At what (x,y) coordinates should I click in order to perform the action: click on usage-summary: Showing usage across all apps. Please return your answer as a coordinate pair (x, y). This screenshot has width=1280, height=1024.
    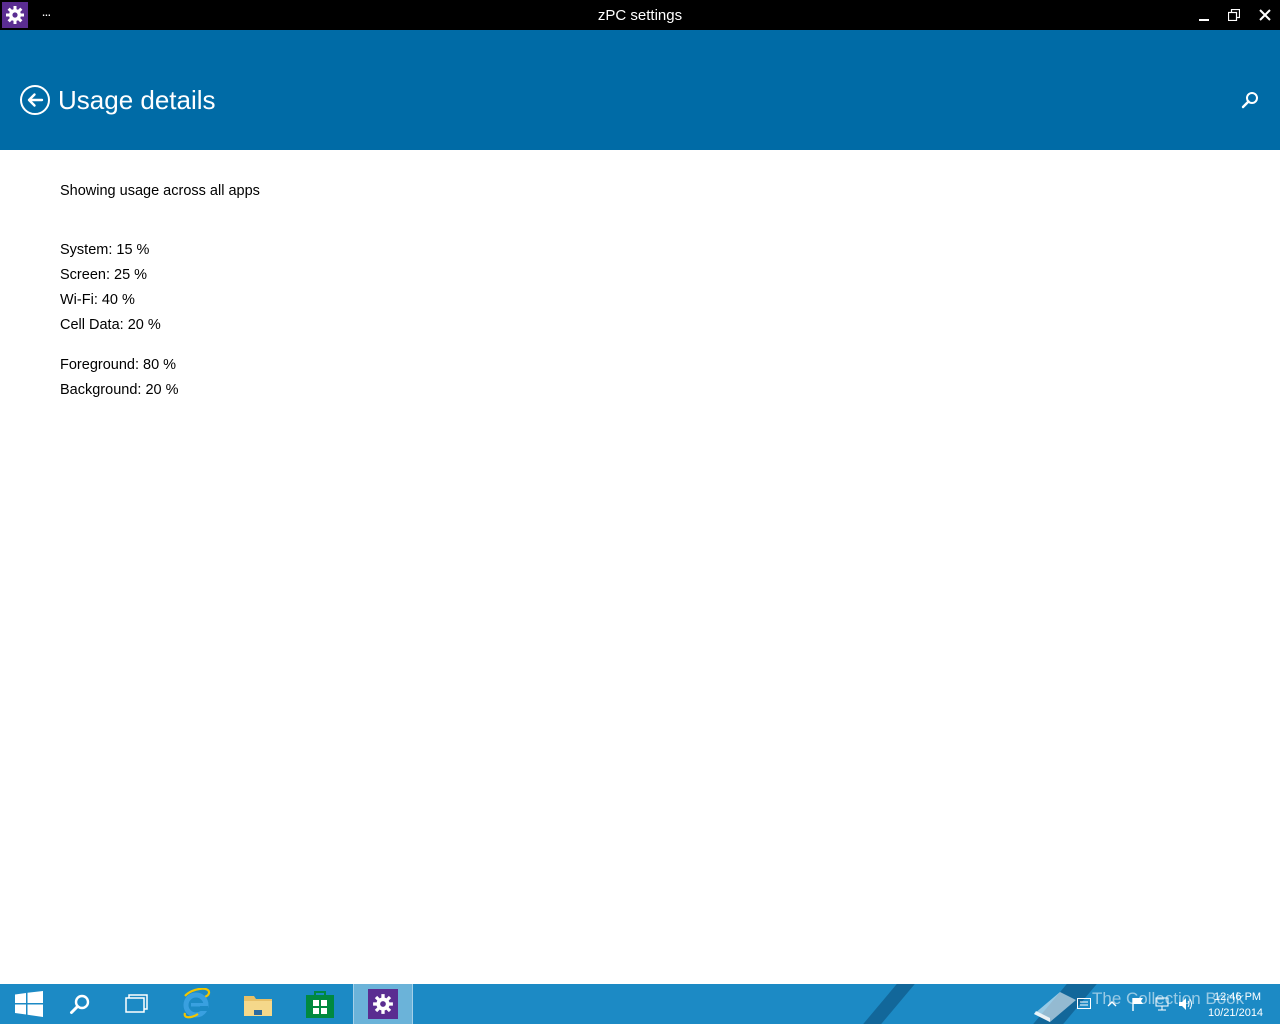
    Looking at the image, I should click on (160, 191).